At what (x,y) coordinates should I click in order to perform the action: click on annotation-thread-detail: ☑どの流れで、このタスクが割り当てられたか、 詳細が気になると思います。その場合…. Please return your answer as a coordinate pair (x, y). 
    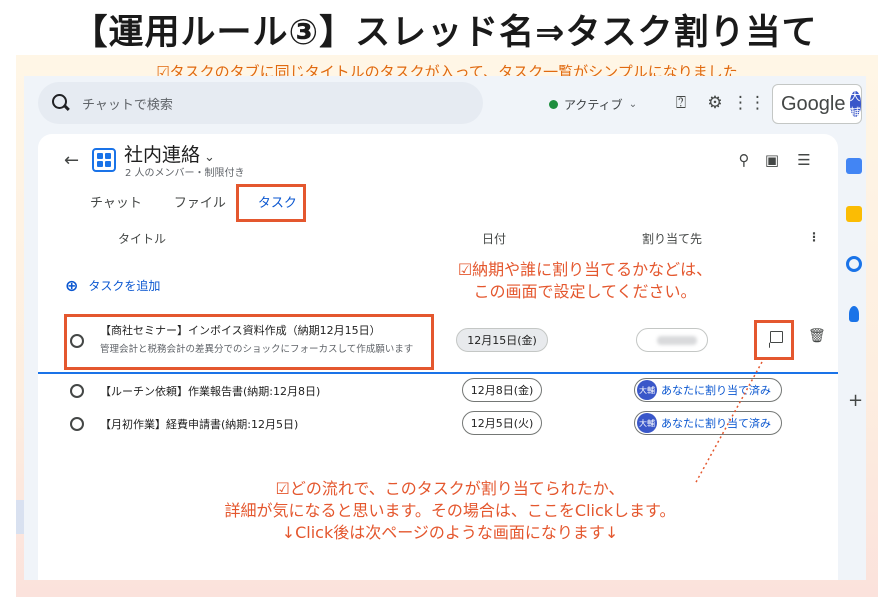
    Looking at the image, I should click on (450, 510).